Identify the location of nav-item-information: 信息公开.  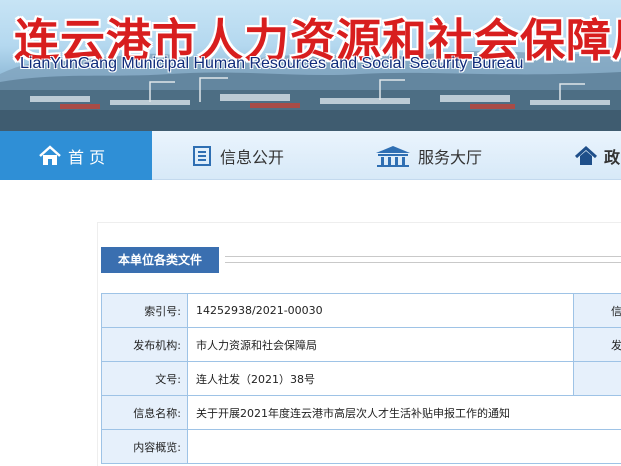
(237, 155).